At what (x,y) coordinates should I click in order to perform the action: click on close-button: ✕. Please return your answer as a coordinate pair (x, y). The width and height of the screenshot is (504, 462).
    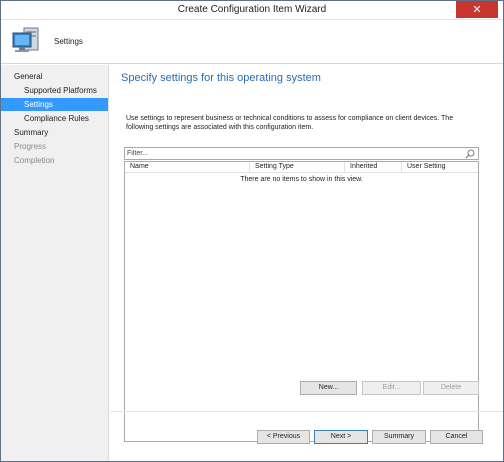
    Looking at the image, I should click on (477, 9).